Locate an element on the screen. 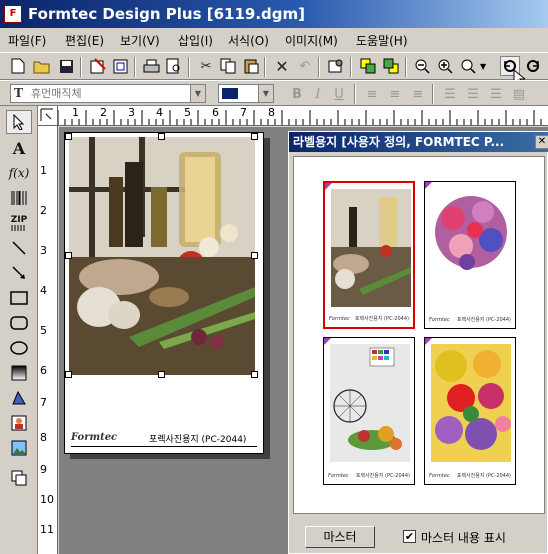  arrow-tool-icon is located at coordinates (19, 273).